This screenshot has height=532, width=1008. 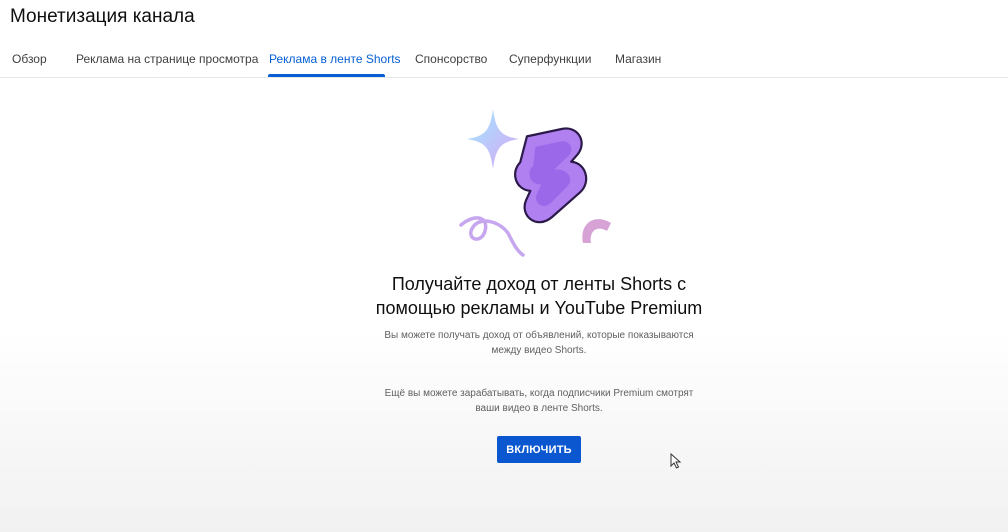 I want to click on swirl-icon, so click(x=492, y=236).